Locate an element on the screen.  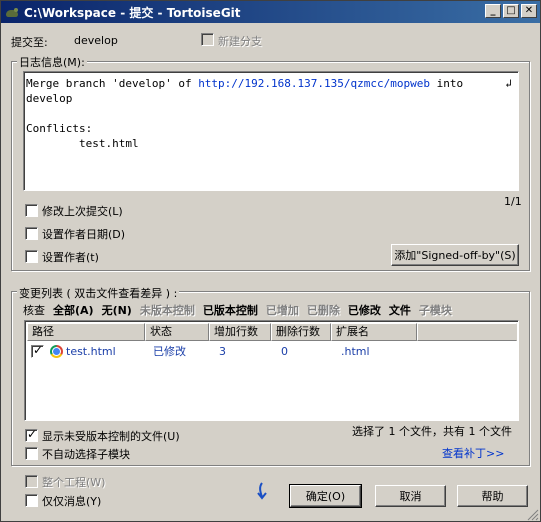
set-author-label: 设置作者(t) is located at coordinates (70, 257).